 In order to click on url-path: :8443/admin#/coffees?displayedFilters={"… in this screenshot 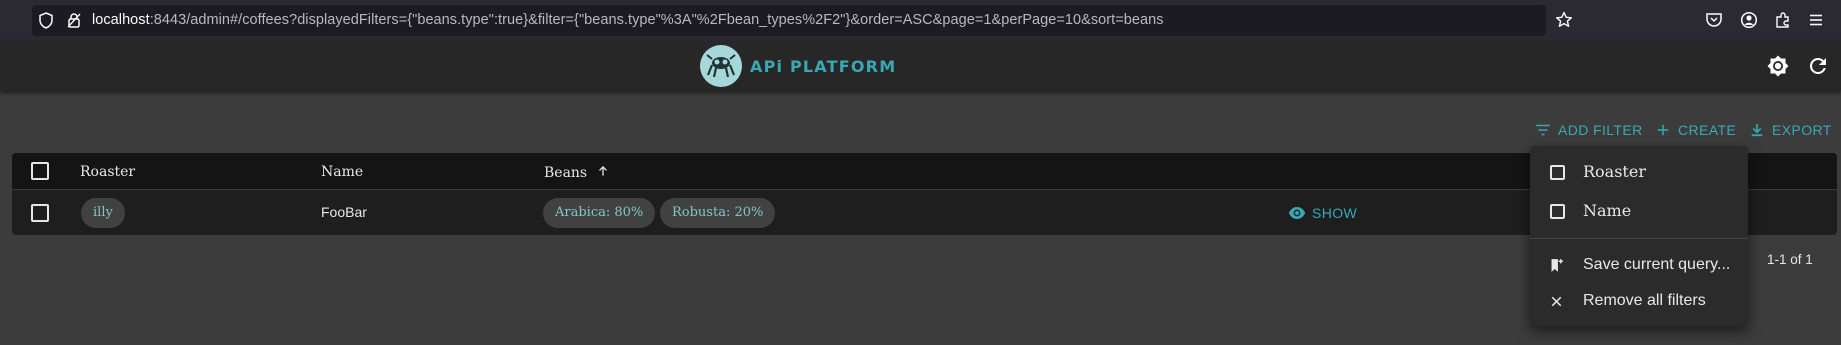, I will do `click(656, 20)`.